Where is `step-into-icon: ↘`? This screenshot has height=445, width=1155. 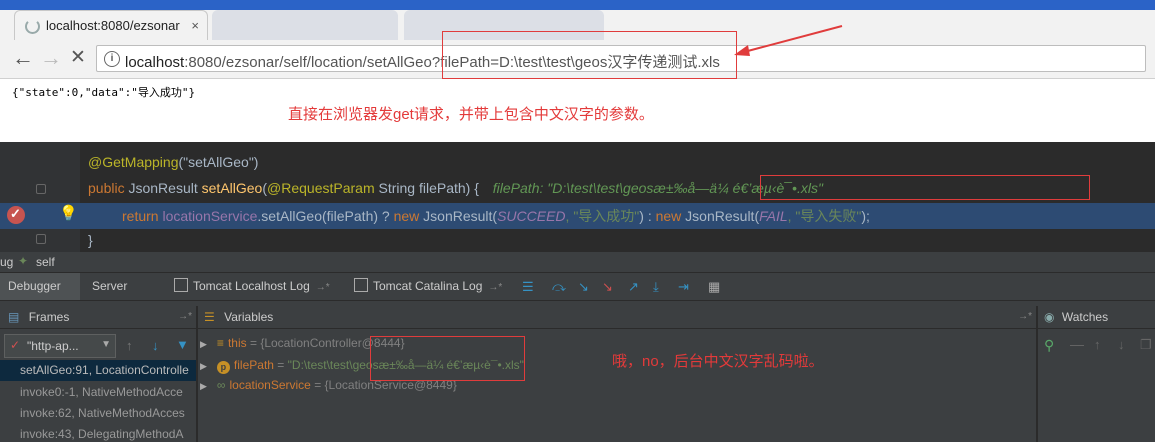
step-into-icon: ↘ is located at coordinates (583, 287).